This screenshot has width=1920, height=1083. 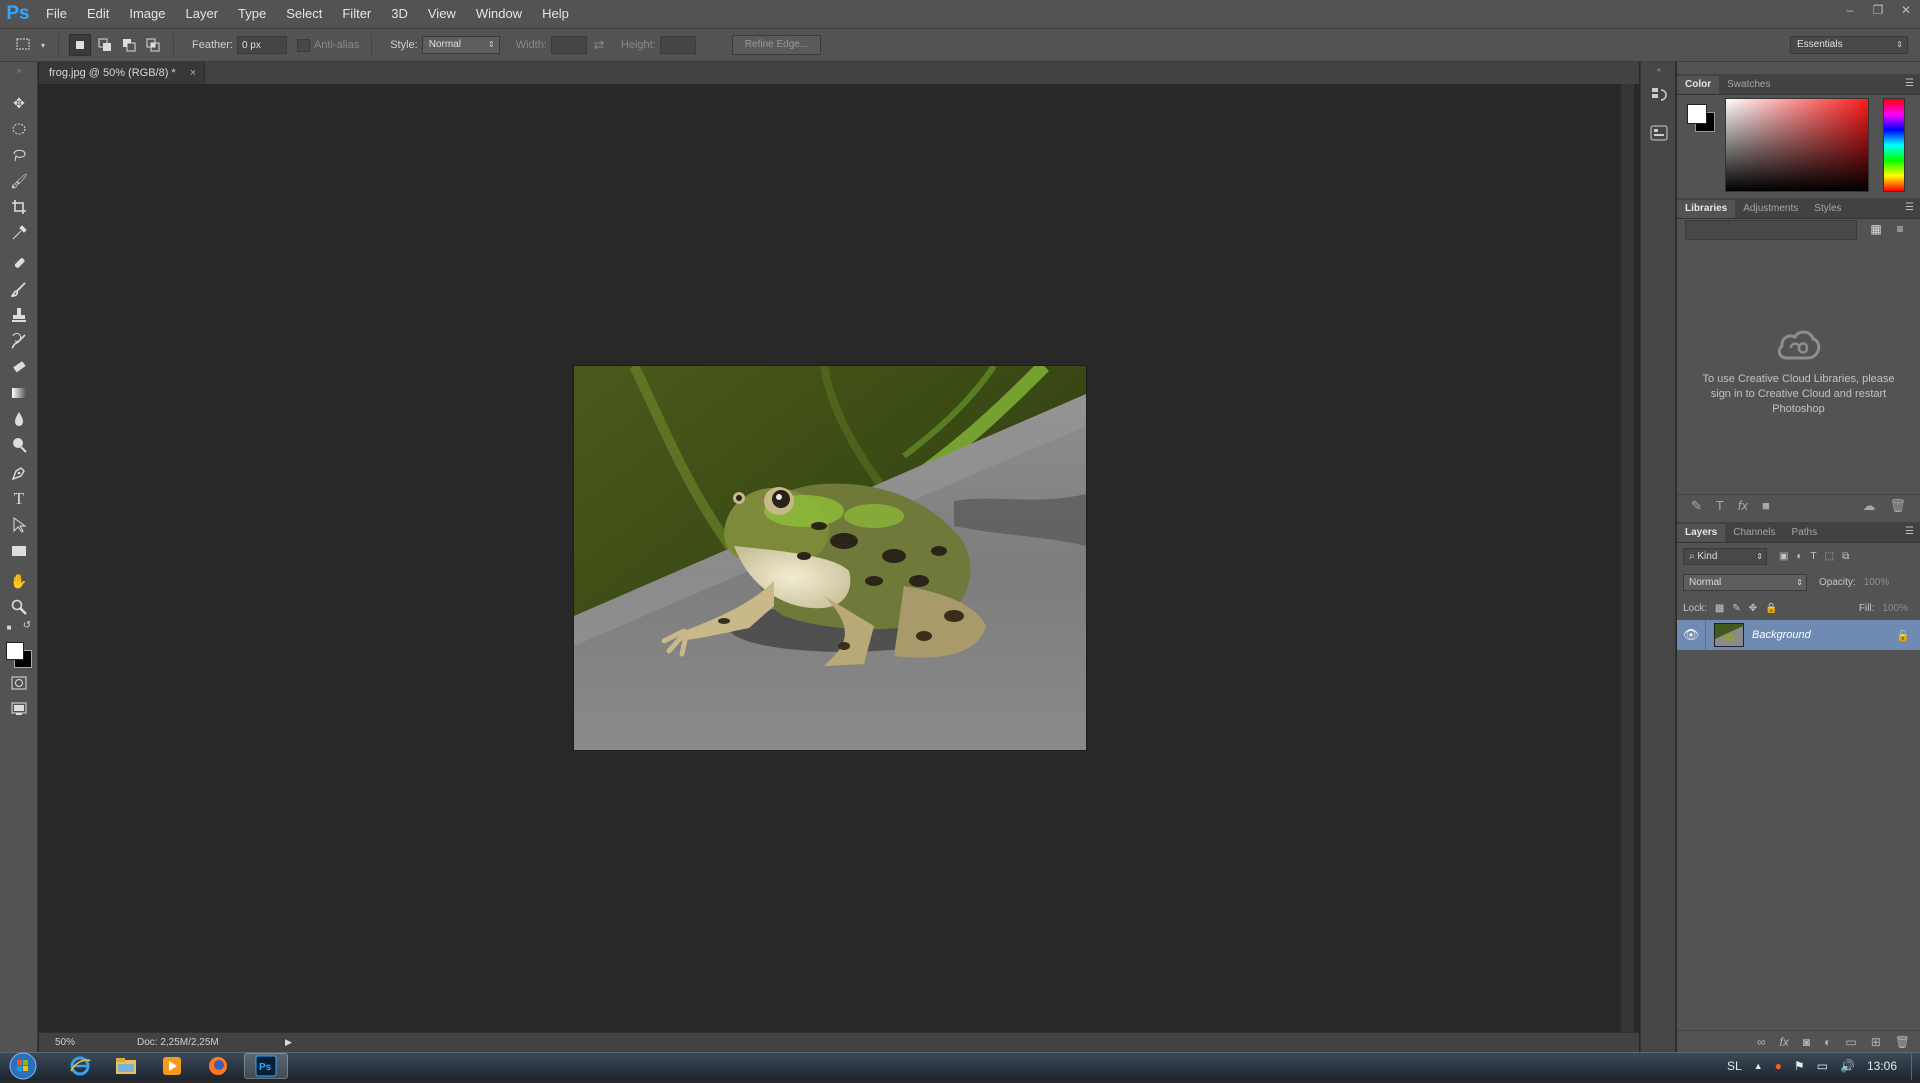 I want to click on preset-chevron-down-icon: ▾, so click(x=43, y=45).